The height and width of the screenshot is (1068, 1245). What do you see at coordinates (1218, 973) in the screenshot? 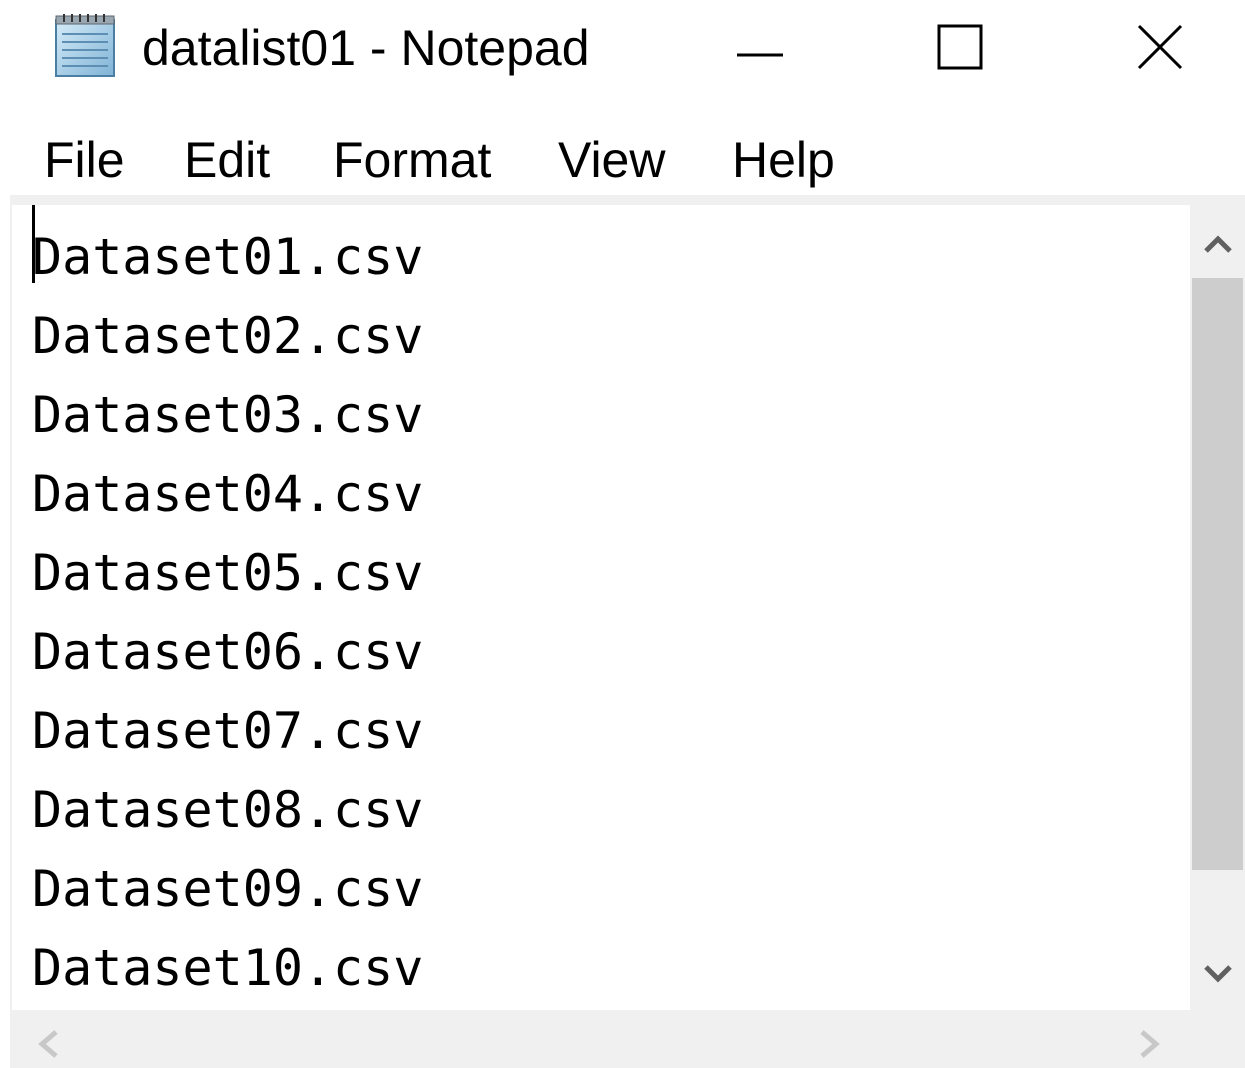
I see `chevron-down-icon` at bounding box center [1218, 973].